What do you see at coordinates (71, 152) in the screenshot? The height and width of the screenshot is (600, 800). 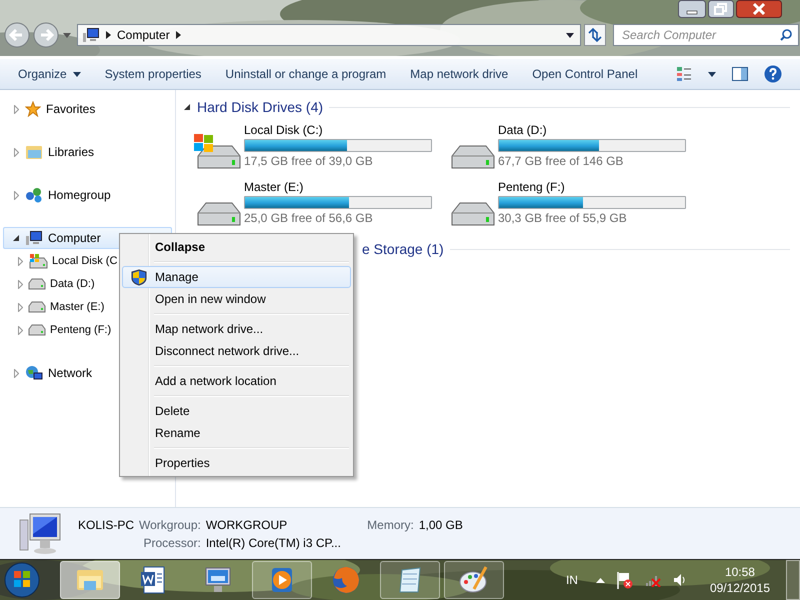 I see `tree-label: Libraries` at bounding box center [71, 152].